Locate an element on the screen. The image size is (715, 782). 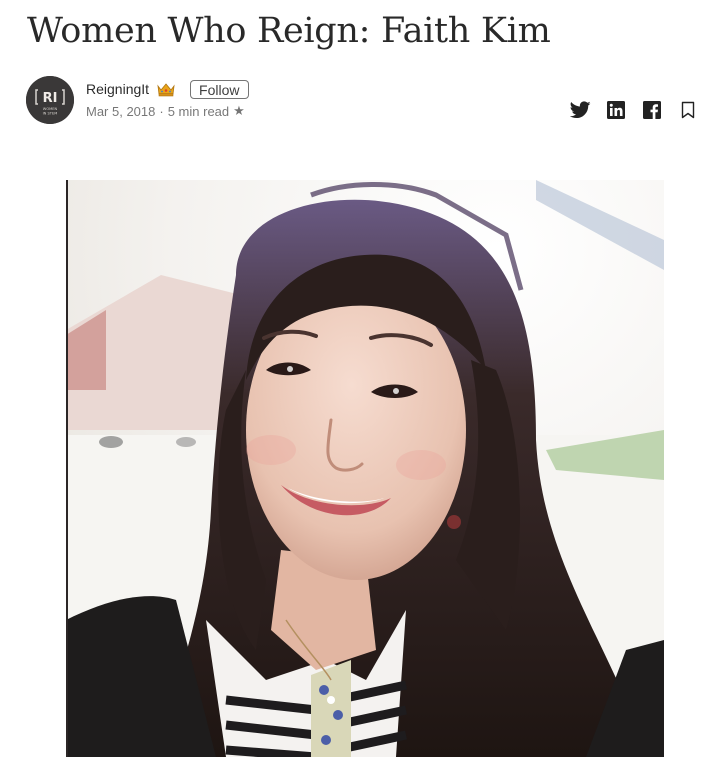
post-meta: Mar 5, 2018 · 5 min read ★ is located at coordinates (165, 111).